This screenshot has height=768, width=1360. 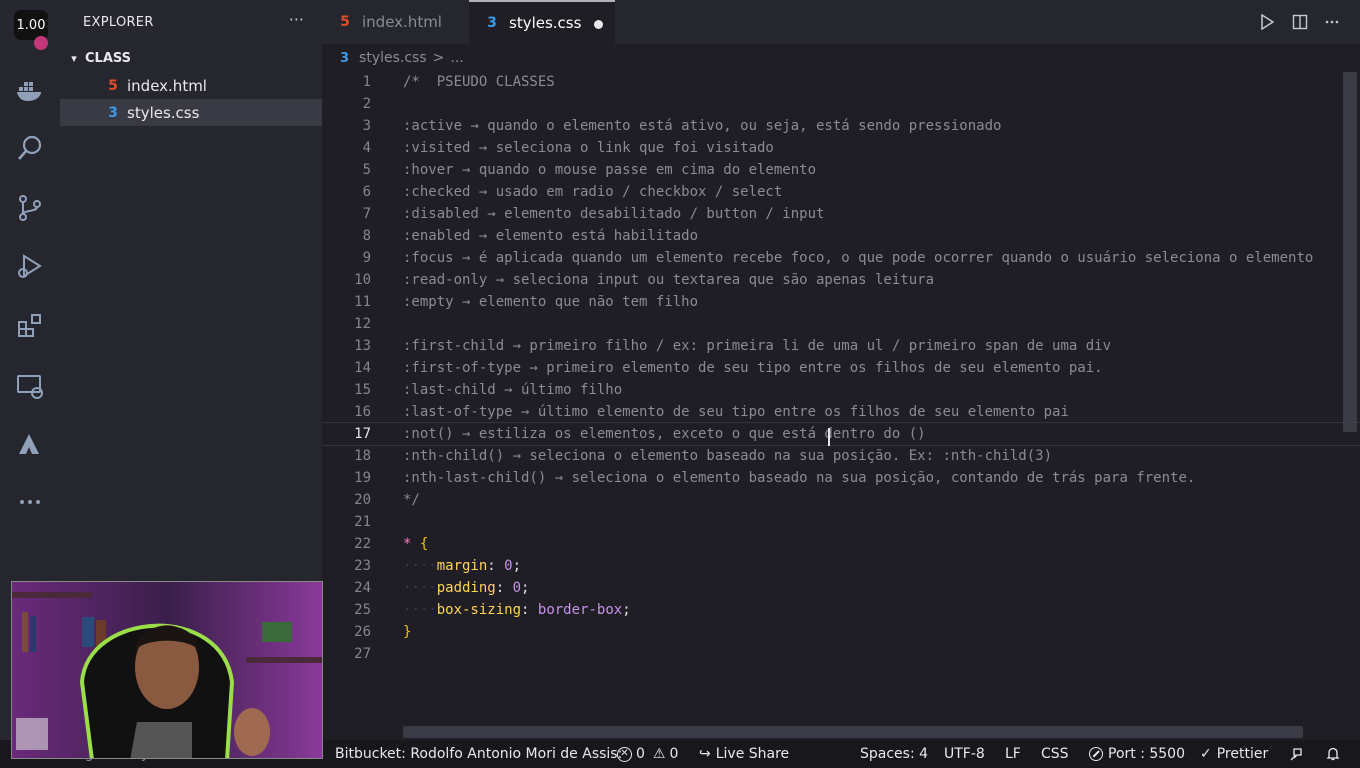 What do you see at coordinates (1267, 22) in the screenshot?
I see `run-icon` at bounding box center [1267, 22].